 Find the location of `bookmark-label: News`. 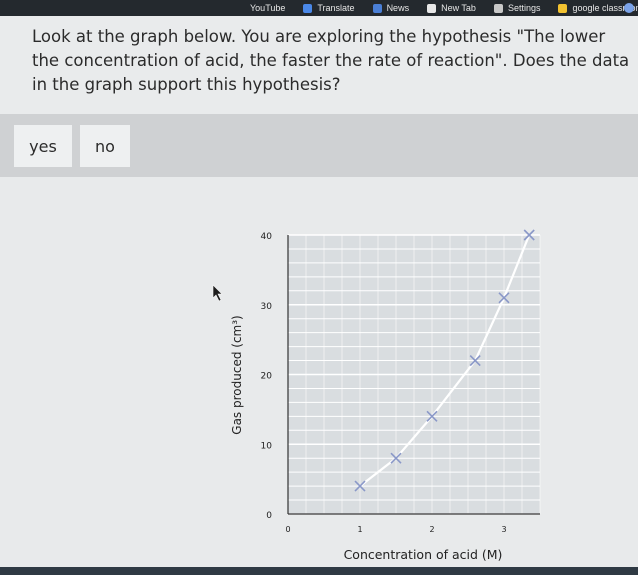

bookmark-label: News is located at coordinates (398, 8).